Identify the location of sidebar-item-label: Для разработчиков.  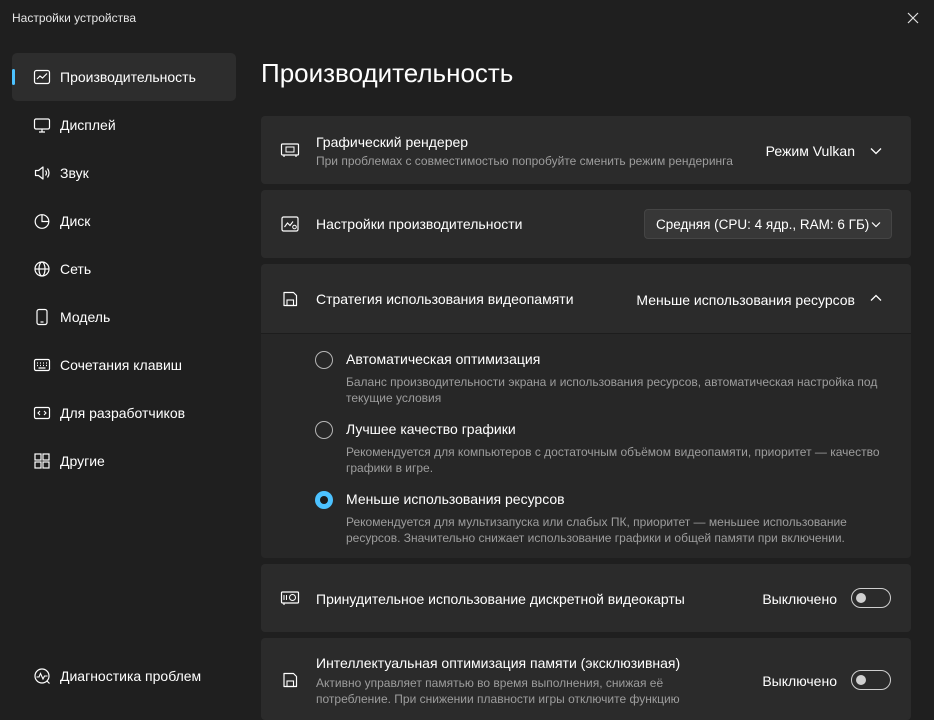
(123, 413).